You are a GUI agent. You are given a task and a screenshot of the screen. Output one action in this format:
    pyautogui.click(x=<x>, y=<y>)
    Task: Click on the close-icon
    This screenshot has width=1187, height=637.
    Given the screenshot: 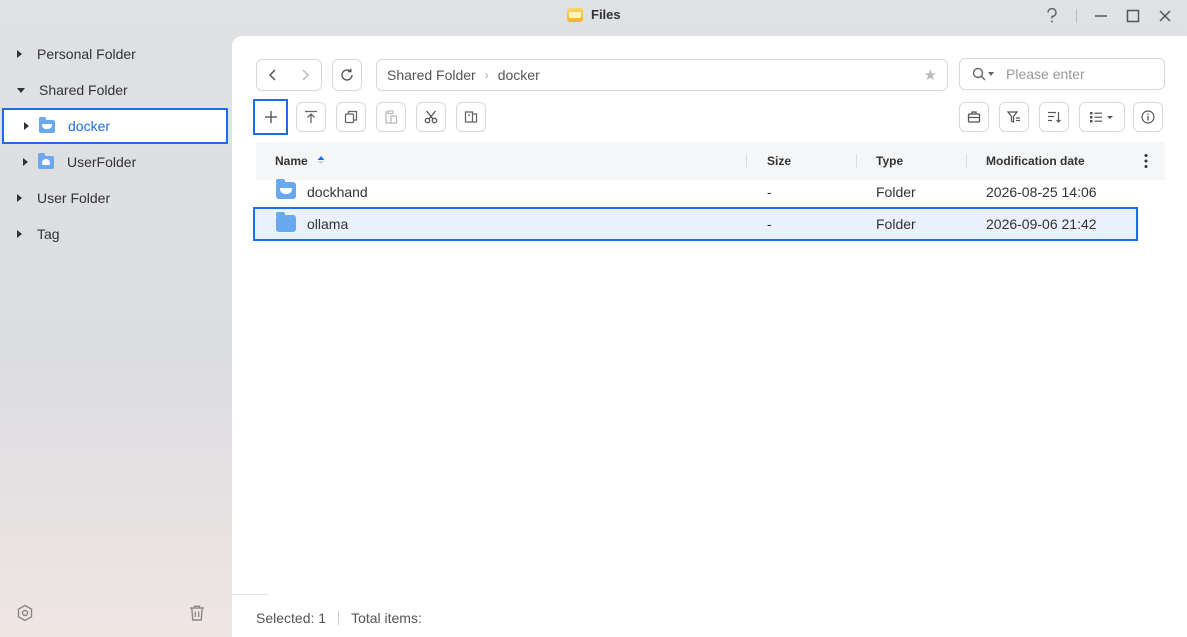 What is the action you would take?
    pyautogui.click(x=1165, y=16)
    